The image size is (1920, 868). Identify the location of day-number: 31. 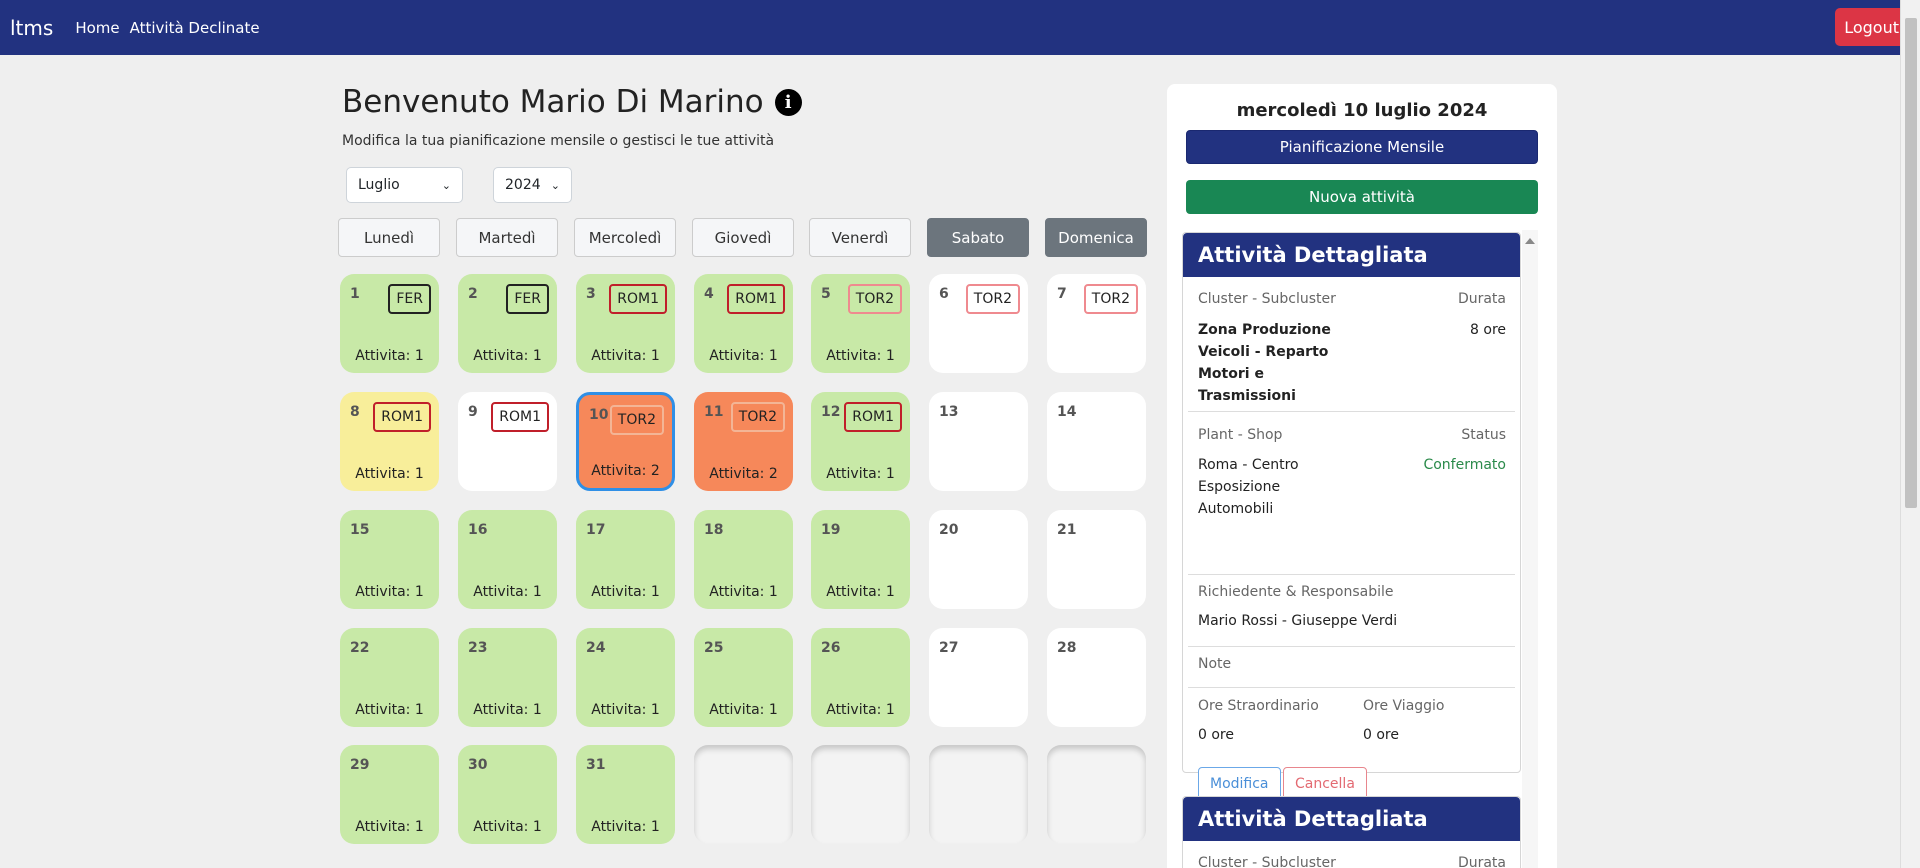
(596, 765).